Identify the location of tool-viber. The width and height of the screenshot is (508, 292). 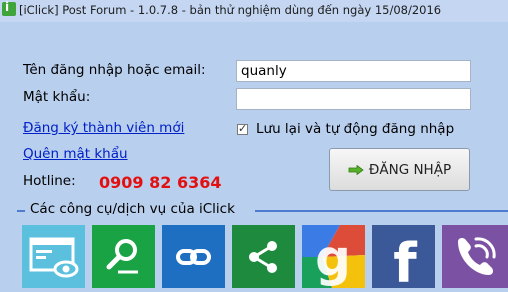
(475, 256).